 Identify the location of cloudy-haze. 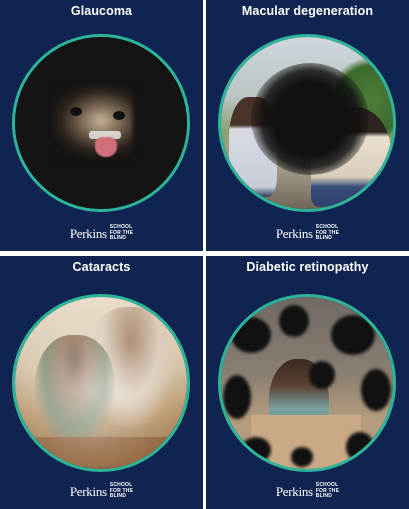
(101, 383).